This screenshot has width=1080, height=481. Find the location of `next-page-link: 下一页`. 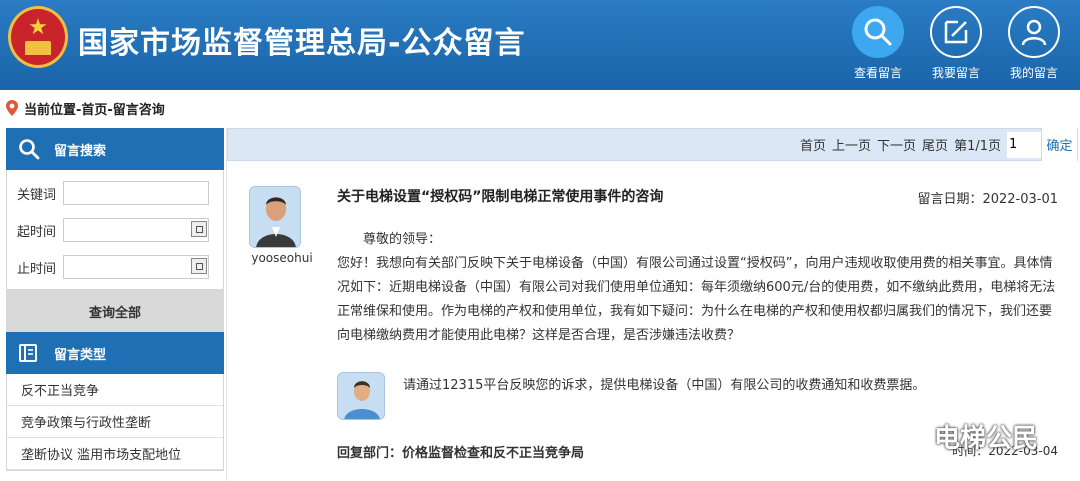

next-page-link: 下一页 is located at coordinates (896, 144).